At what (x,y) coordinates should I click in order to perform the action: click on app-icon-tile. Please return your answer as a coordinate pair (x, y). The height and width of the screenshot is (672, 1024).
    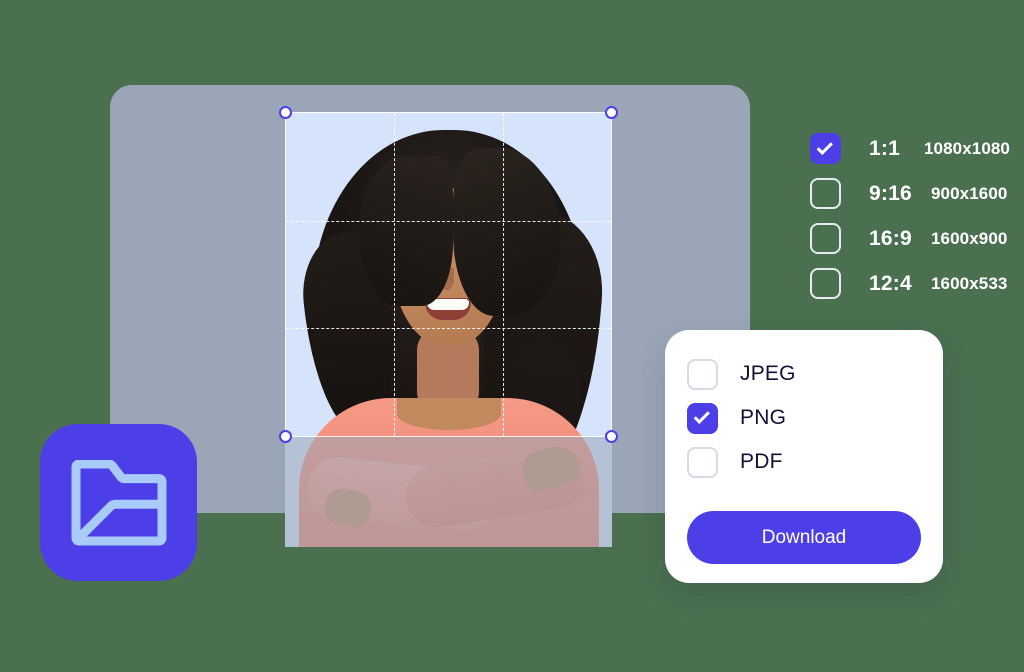
    Looking at the image, I should click on (118, 502).